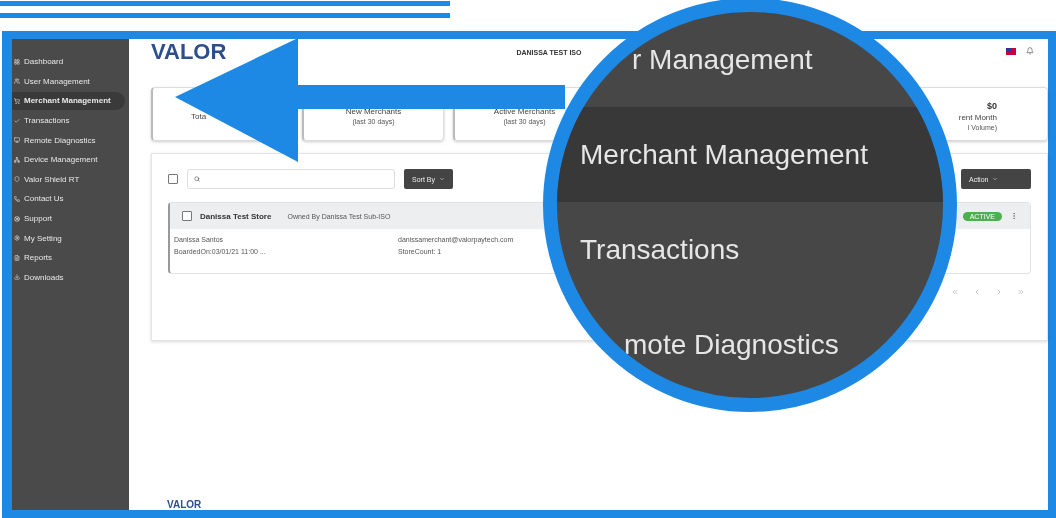 Image resolution: width=1056 pixels, height=518 pixels. What do you see at coordinates (173, 179) in the screenshot?
I see `select-all-checkbox` at bounding box center [173, 179].